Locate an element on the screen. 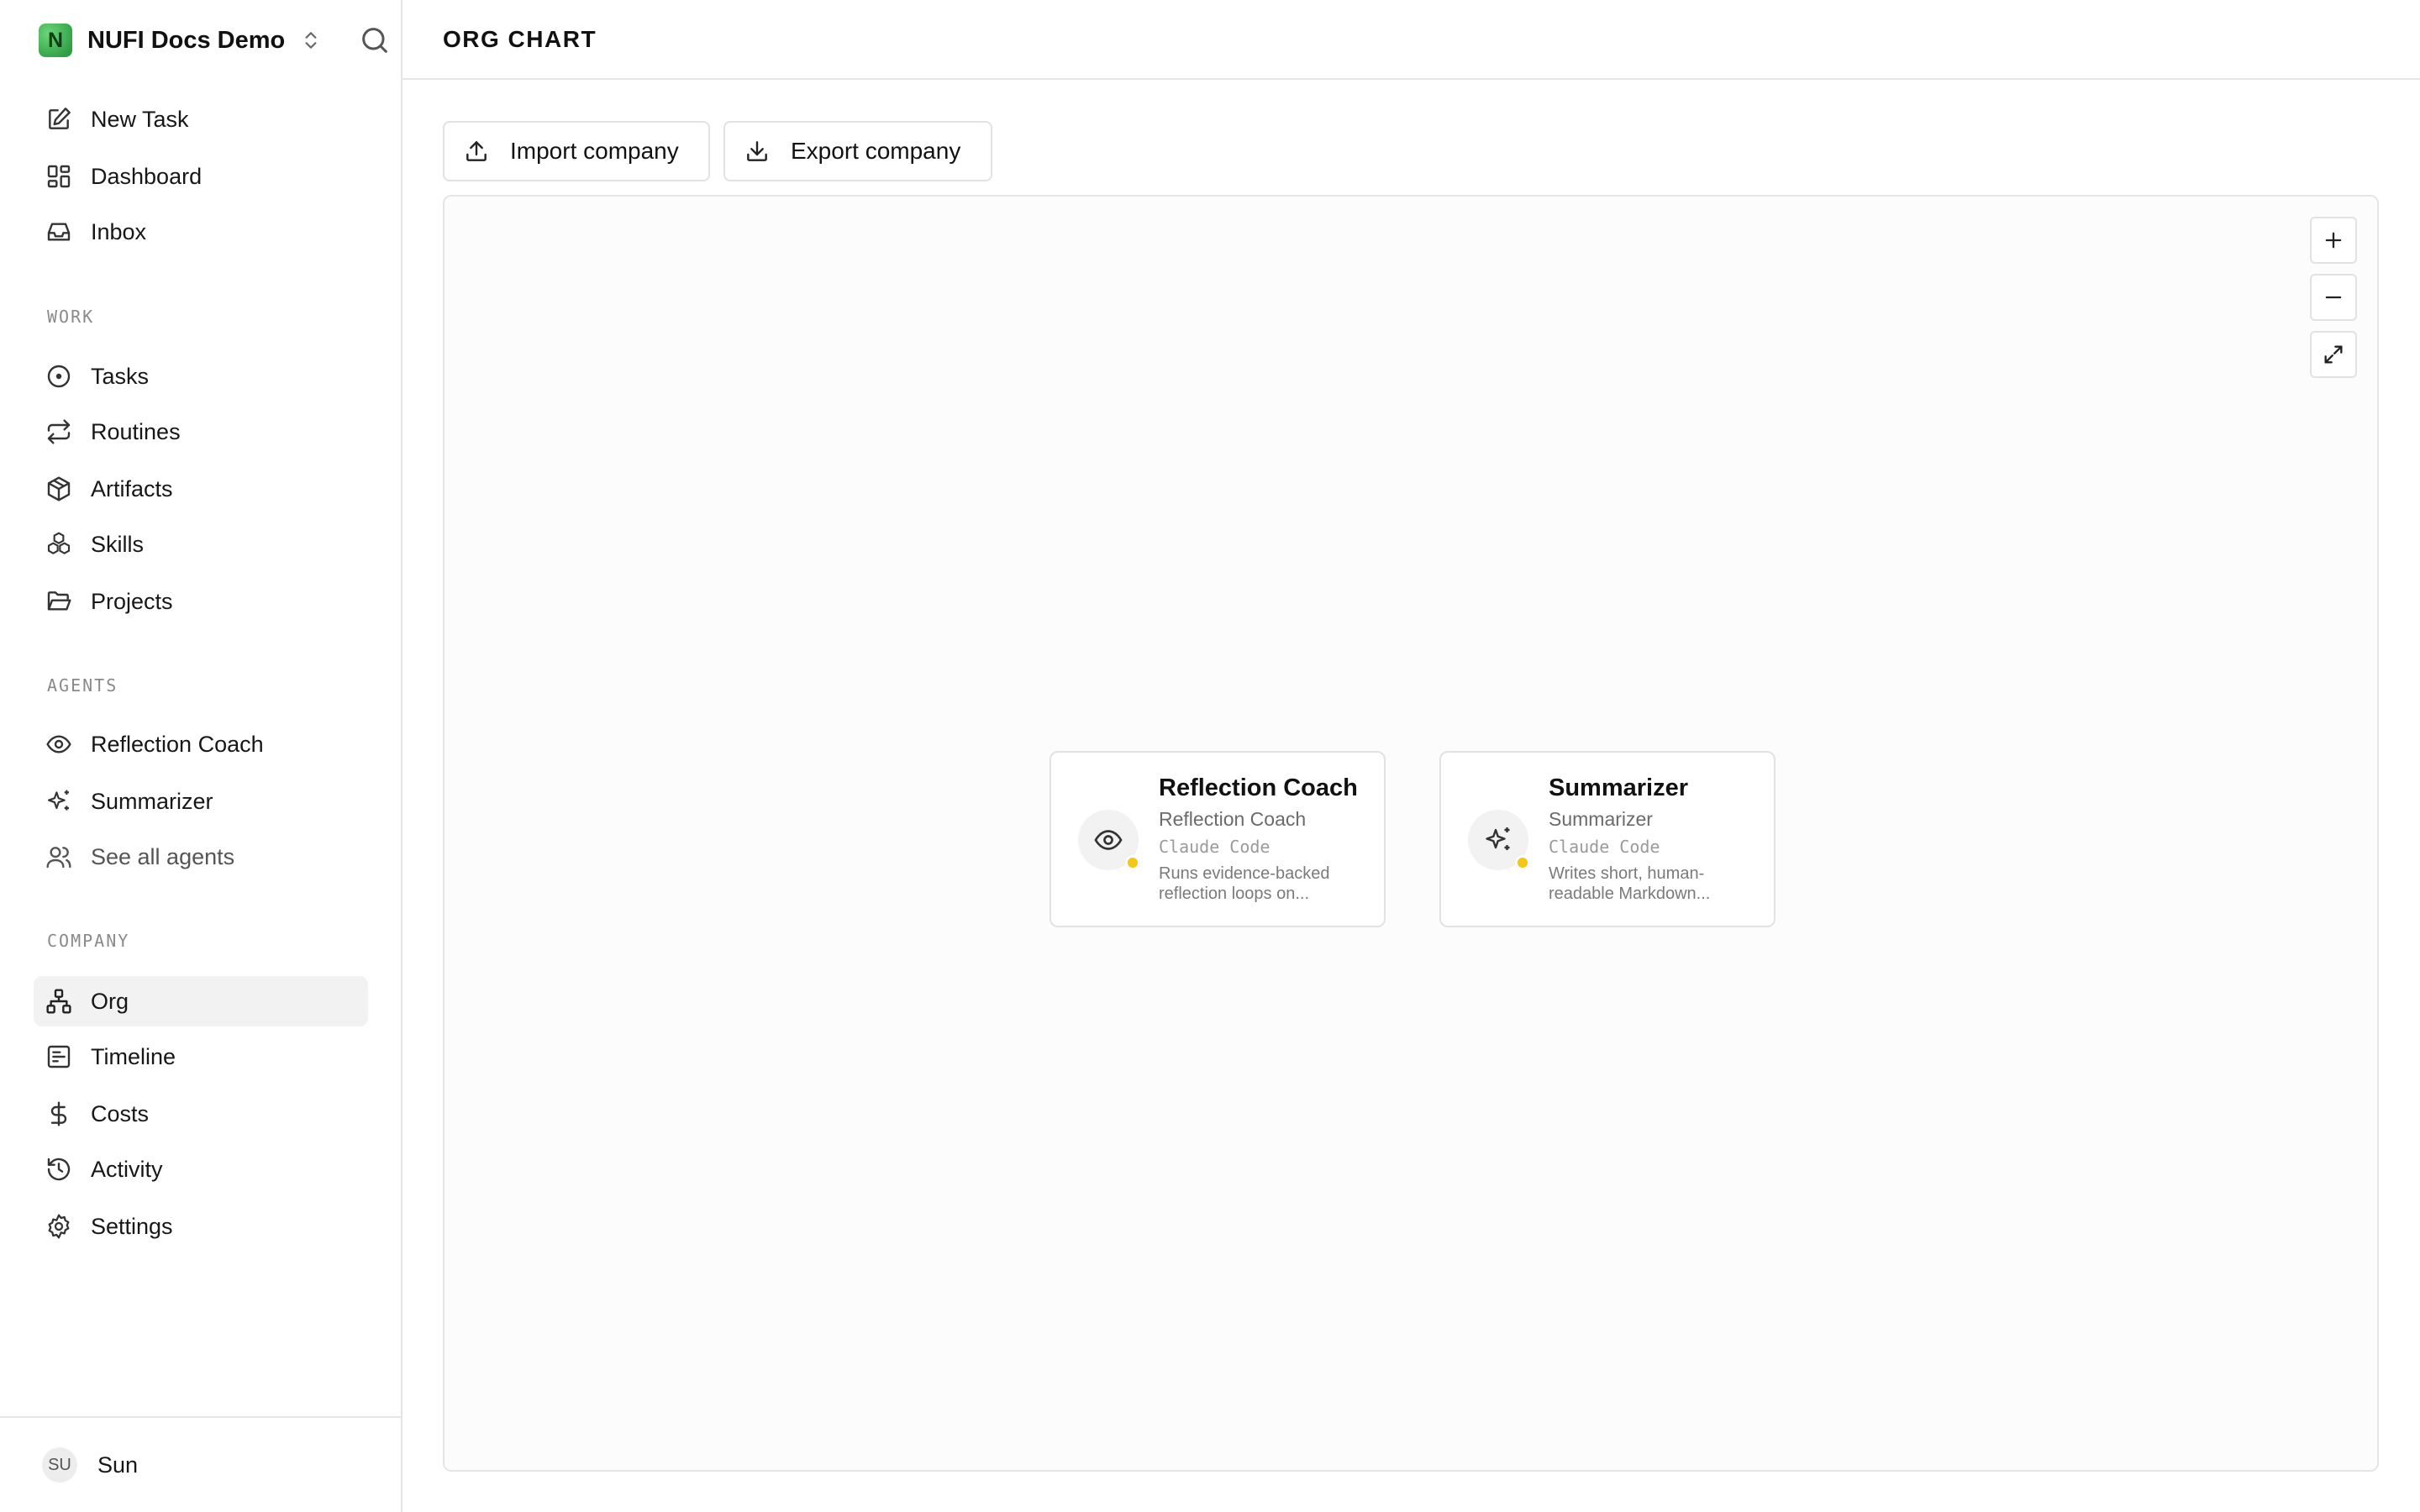 The image size is (2420, 1512). workspace-switcher: N NUFI Docs Demo is located at coordinates (220, 40).